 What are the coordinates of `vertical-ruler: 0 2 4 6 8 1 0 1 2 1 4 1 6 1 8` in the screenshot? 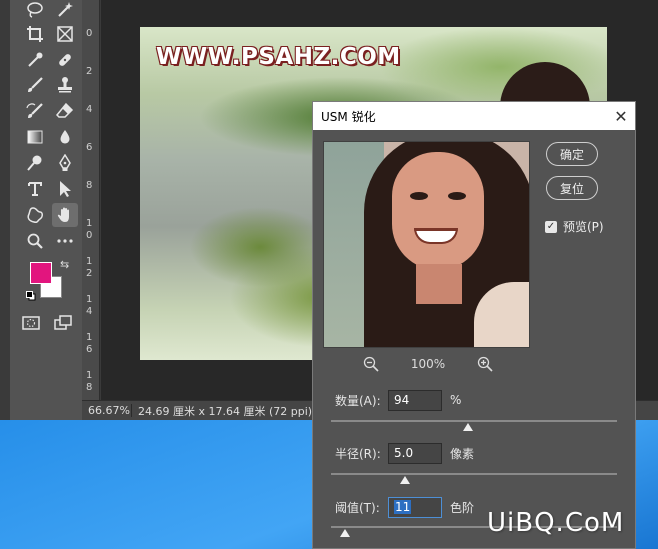 It's located at (91, 200).